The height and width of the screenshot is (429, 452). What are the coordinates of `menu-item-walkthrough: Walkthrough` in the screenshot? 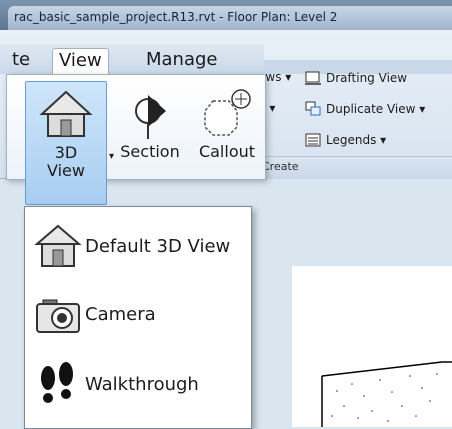 It's located at (138, 384).